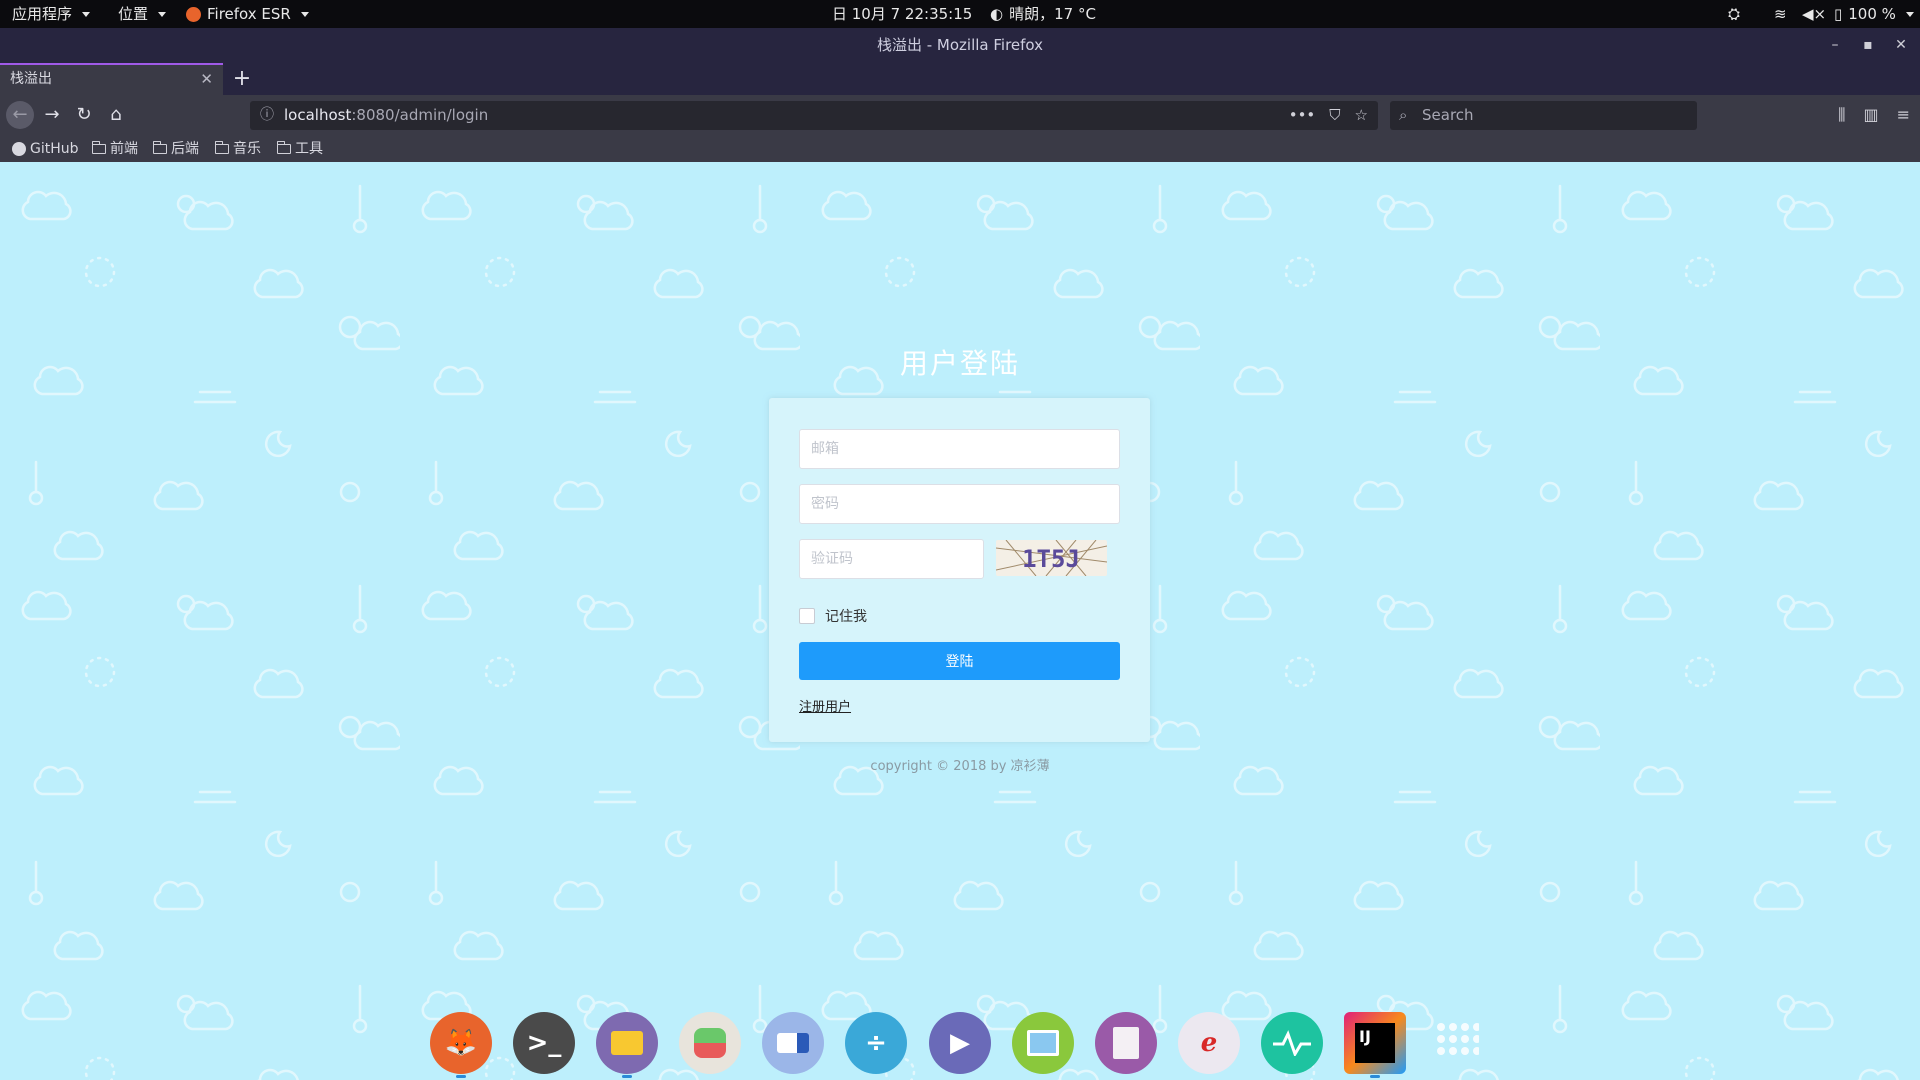  I want to click on image-viewer-dock-icon, so click(1043, 1043).